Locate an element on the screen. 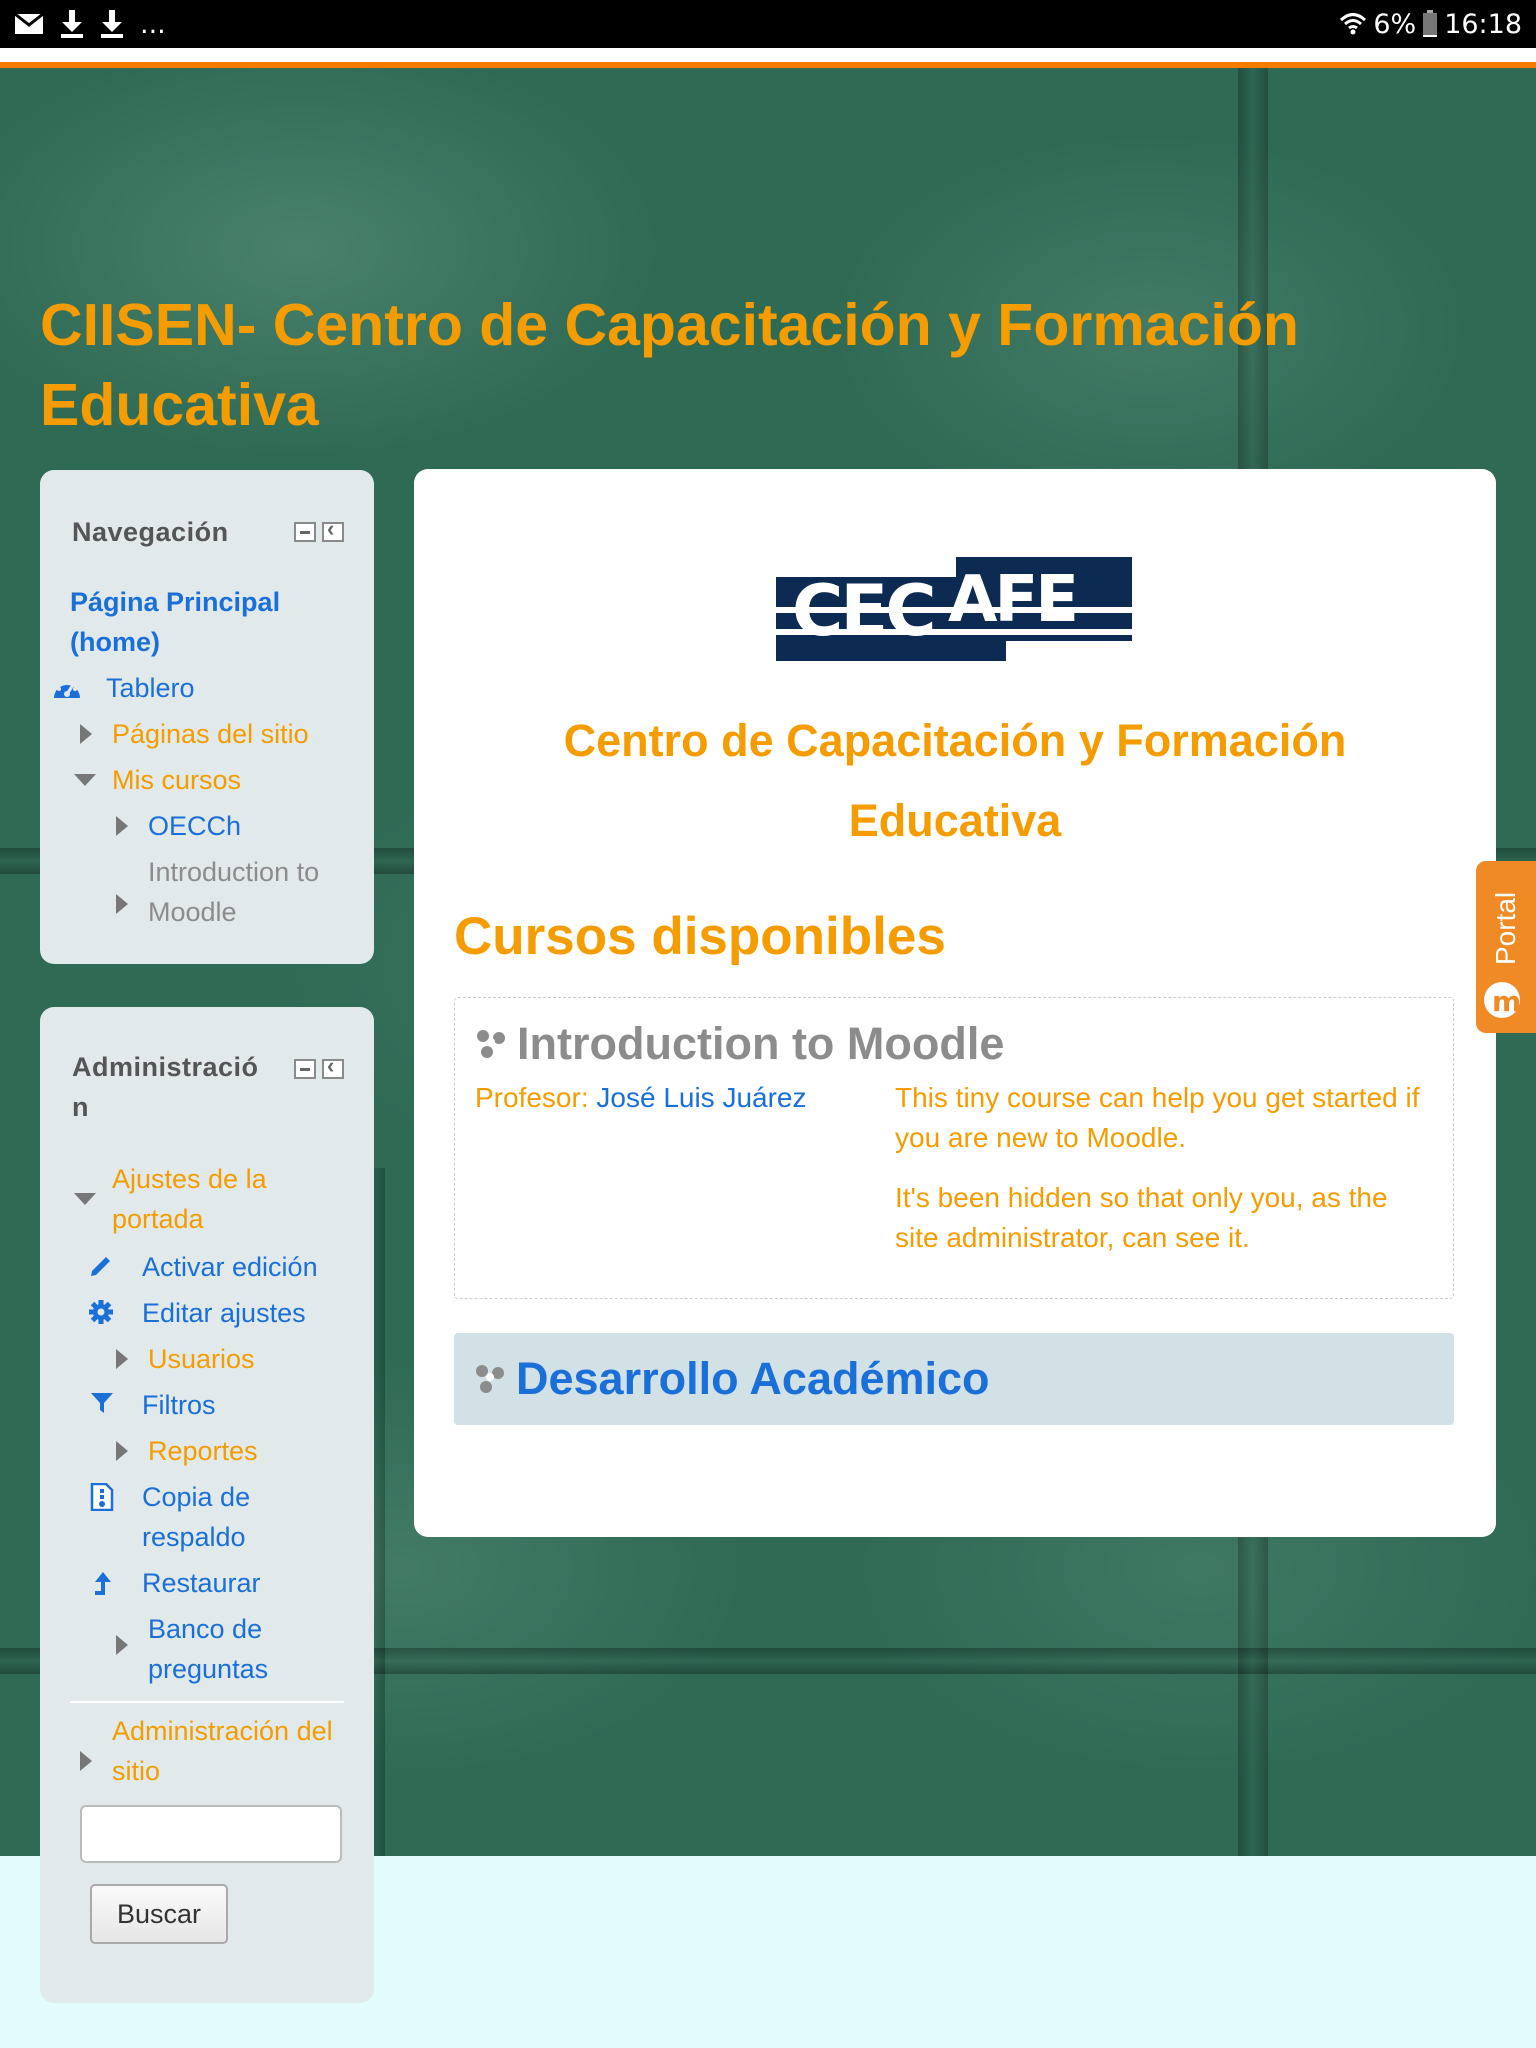 This screenshot has width=1536, height=2048. pencil-icon is located at coordinates (101, 1268).